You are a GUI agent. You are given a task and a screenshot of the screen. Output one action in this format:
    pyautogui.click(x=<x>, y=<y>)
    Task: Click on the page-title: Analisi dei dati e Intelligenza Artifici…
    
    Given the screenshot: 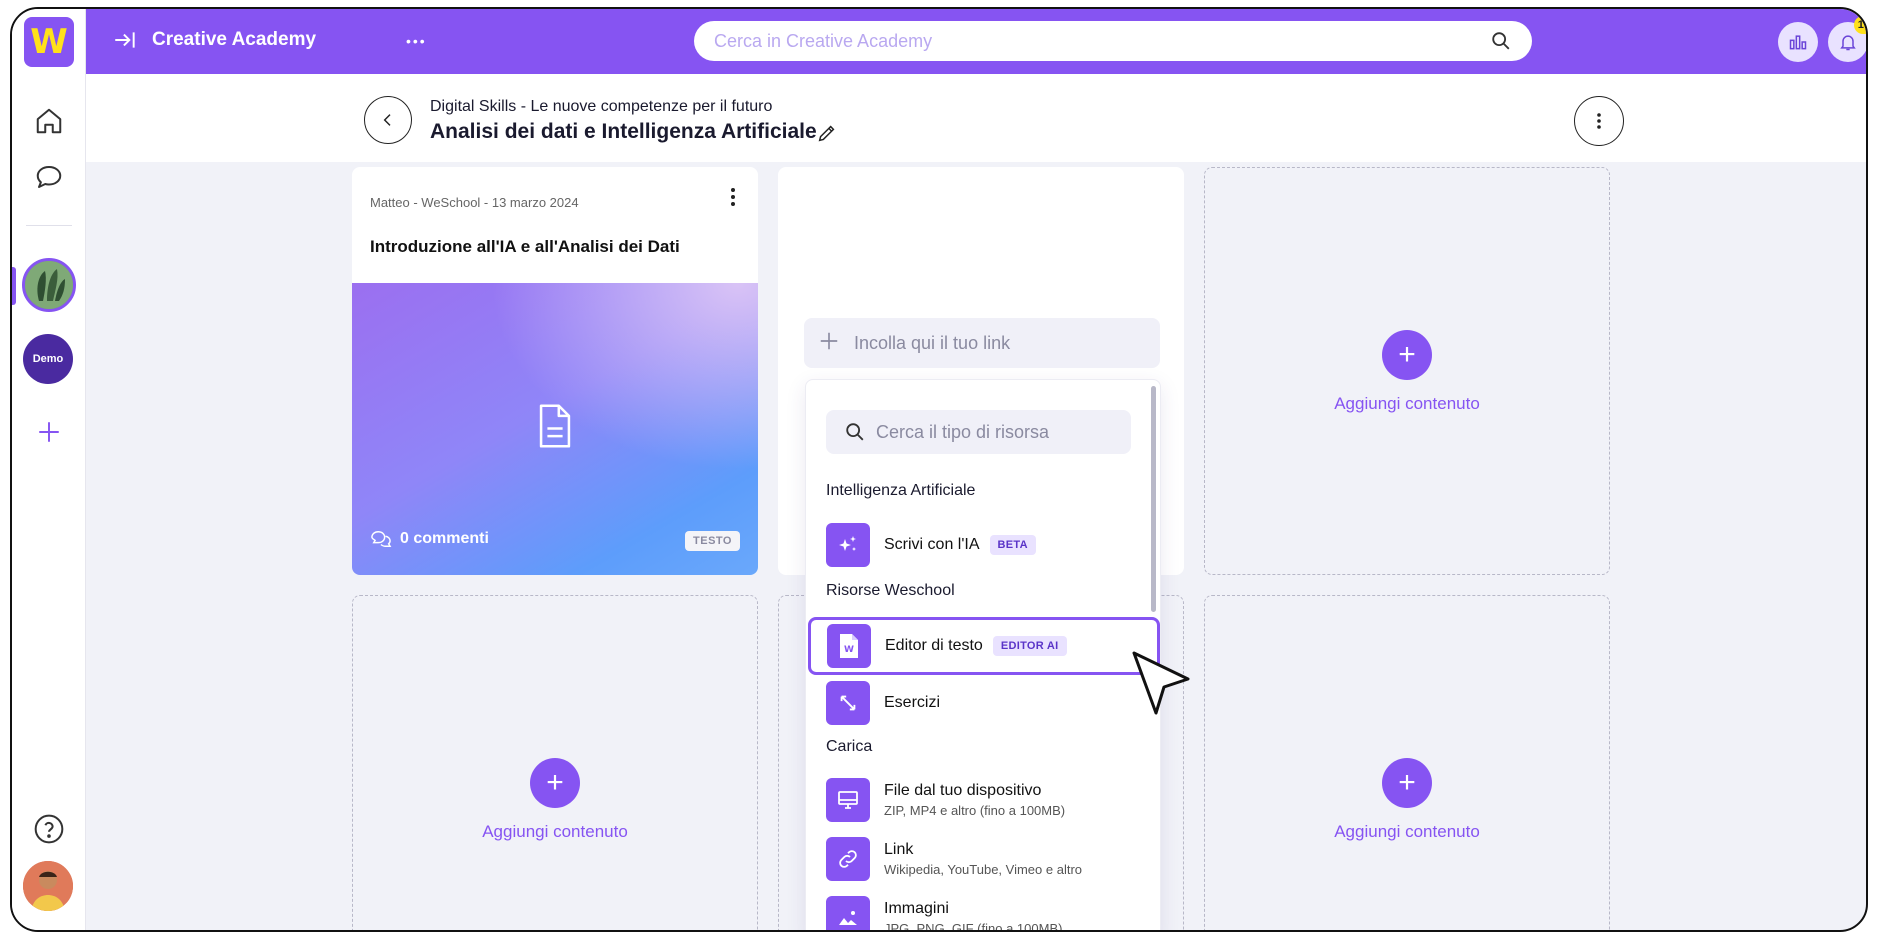 What is the action you would take?
    pyautogui.click(x=623, y=131)
    